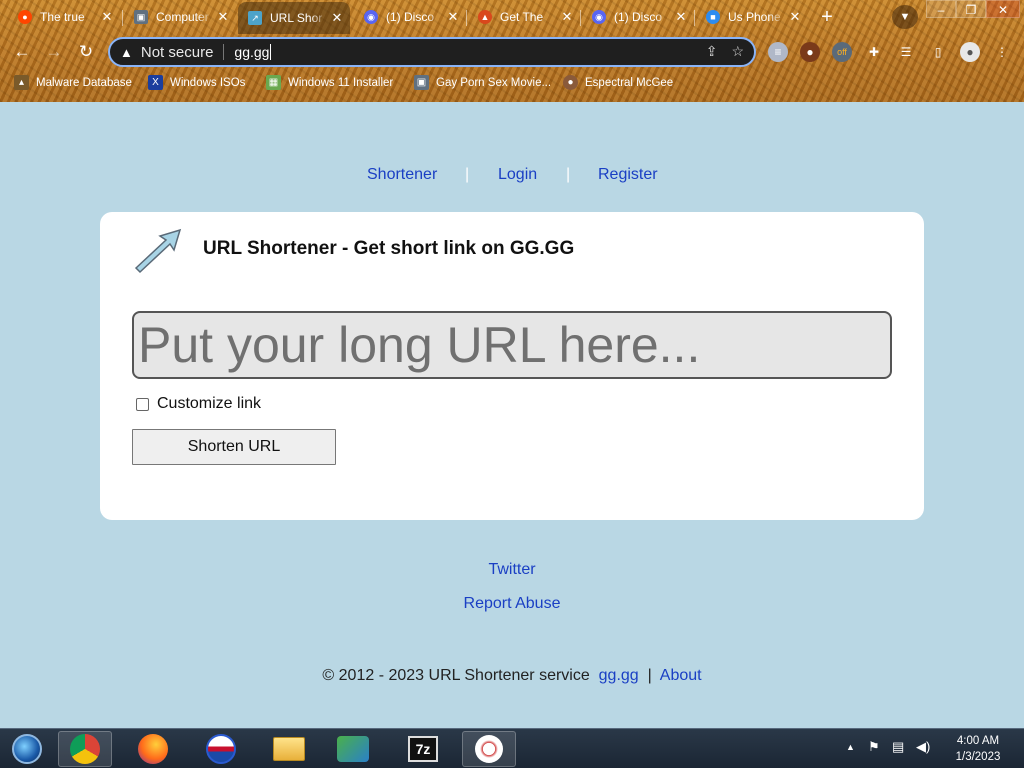  I want to click on network-icon, so click(353, 749).